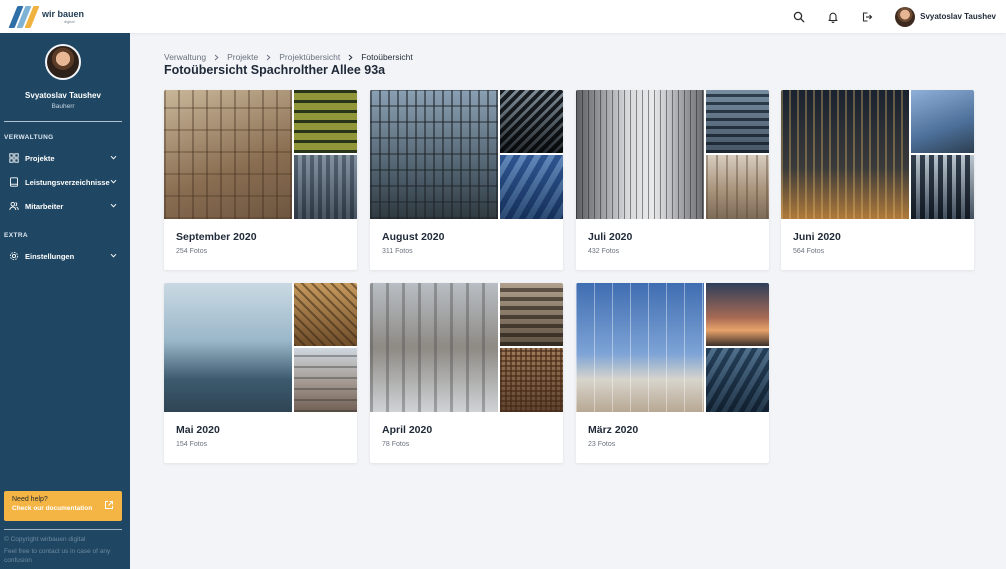  I want to click on sidebar-item-leistungsverzeichnisse: Leistungsverzeichnisse, so click(64, 182).